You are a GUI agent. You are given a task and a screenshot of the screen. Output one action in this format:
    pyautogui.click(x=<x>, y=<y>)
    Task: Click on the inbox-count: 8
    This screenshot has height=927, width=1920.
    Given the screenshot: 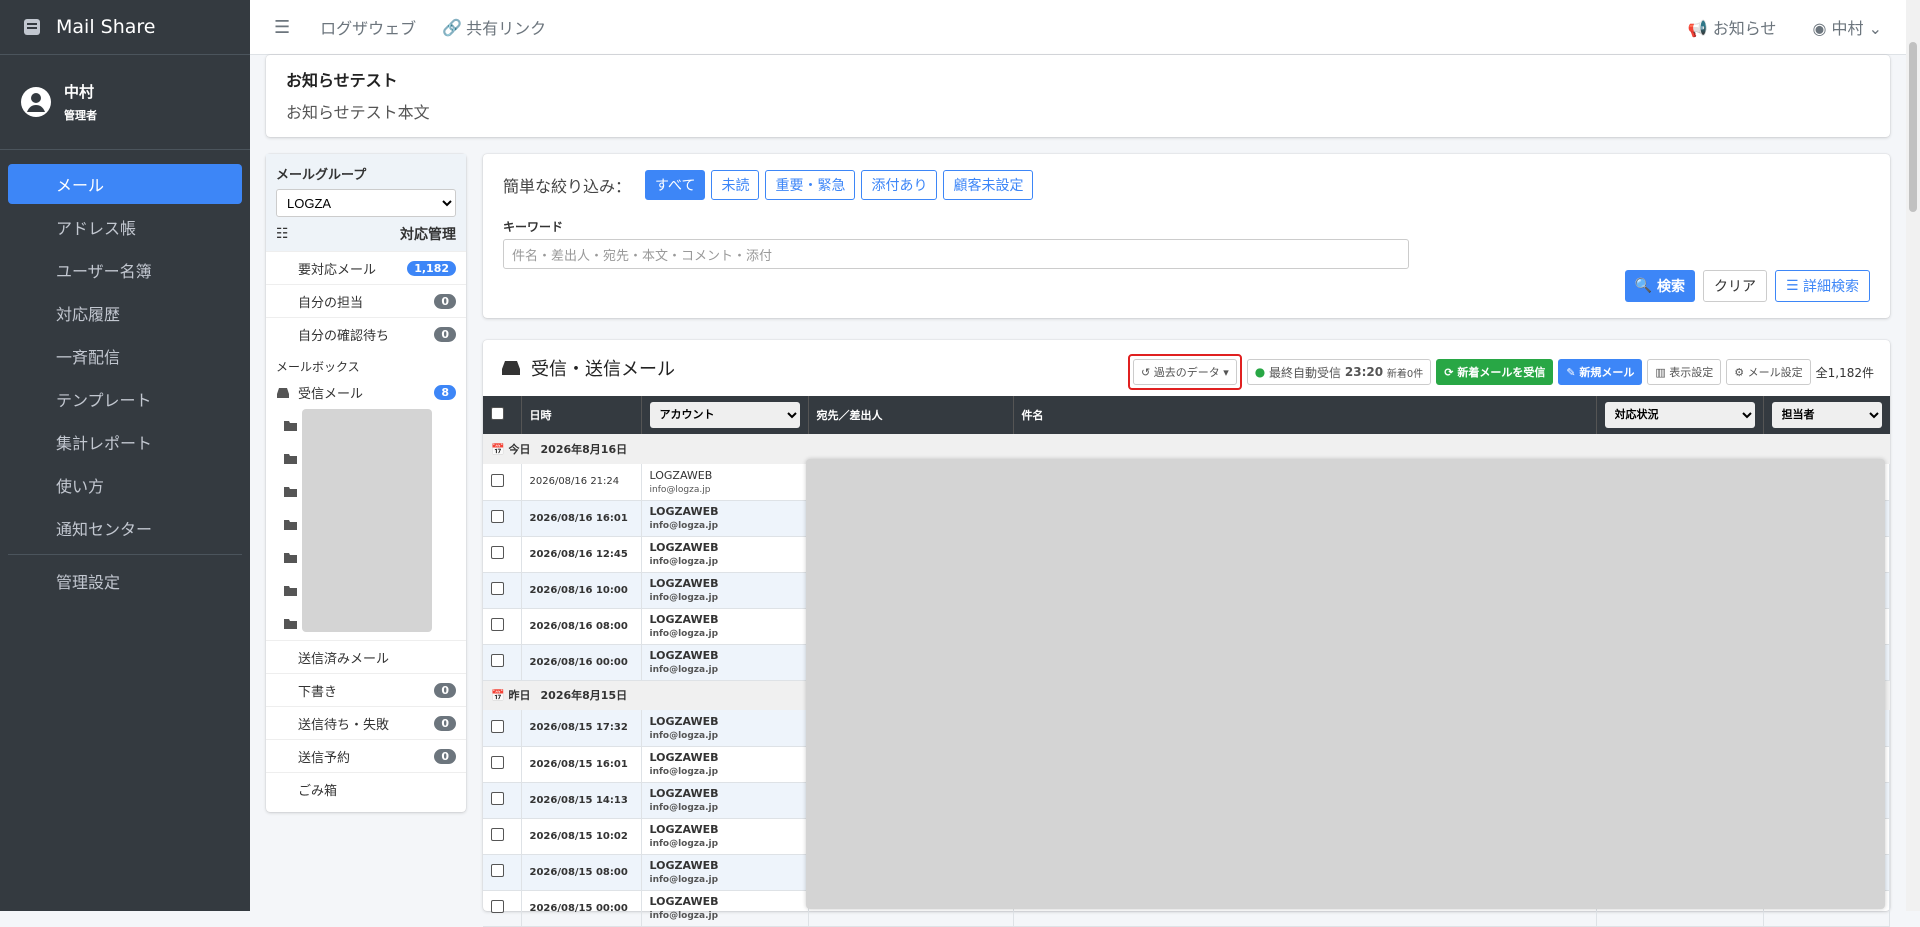 What is the action you would take?
    pyautogui.click(x=445, y=392)
    